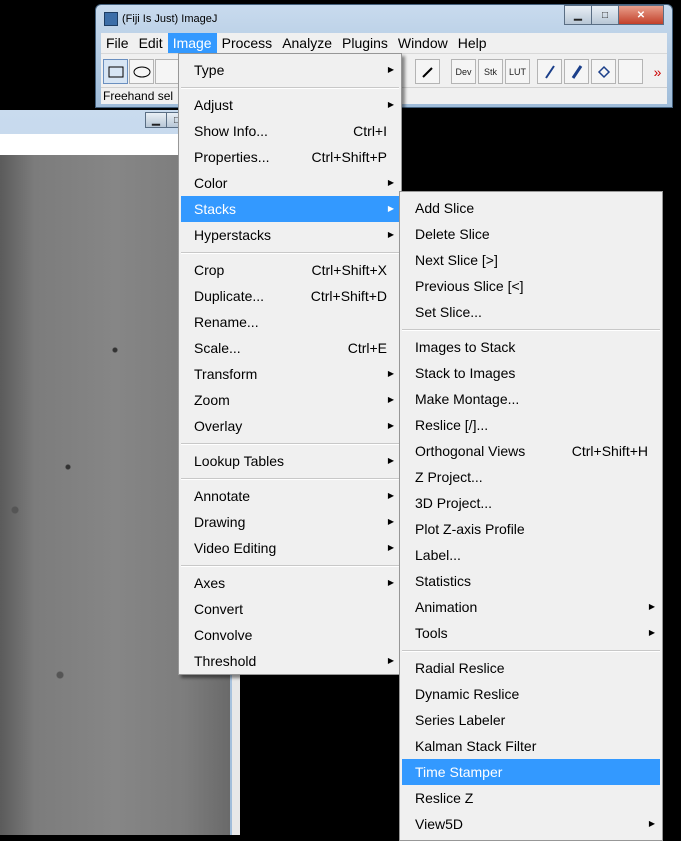  I want to click on stacks-menu-item-series-labeler: Series Labeler, so click(531, 720).